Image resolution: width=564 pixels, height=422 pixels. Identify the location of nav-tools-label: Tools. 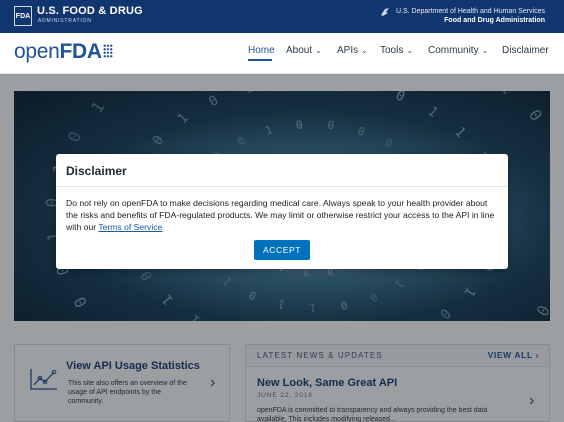
(392, 50).